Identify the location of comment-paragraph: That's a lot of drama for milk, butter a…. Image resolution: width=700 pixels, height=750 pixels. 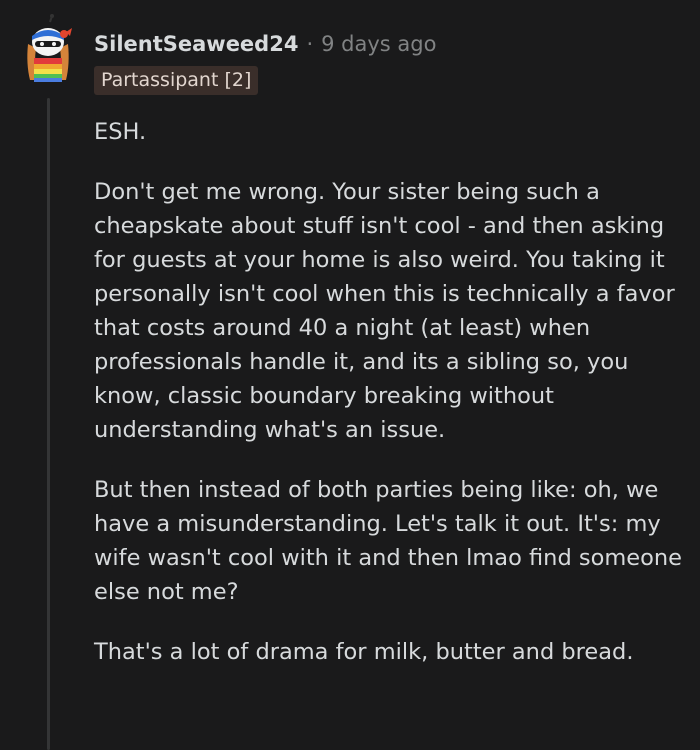
(364, 652).